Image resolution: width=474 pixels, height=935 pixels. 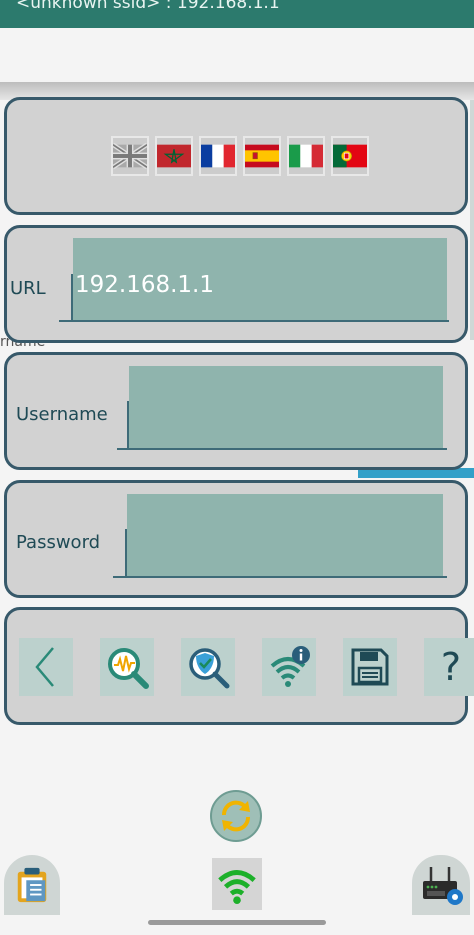 I want to click on spain-flag-graphic, so click(x=262, y=156).